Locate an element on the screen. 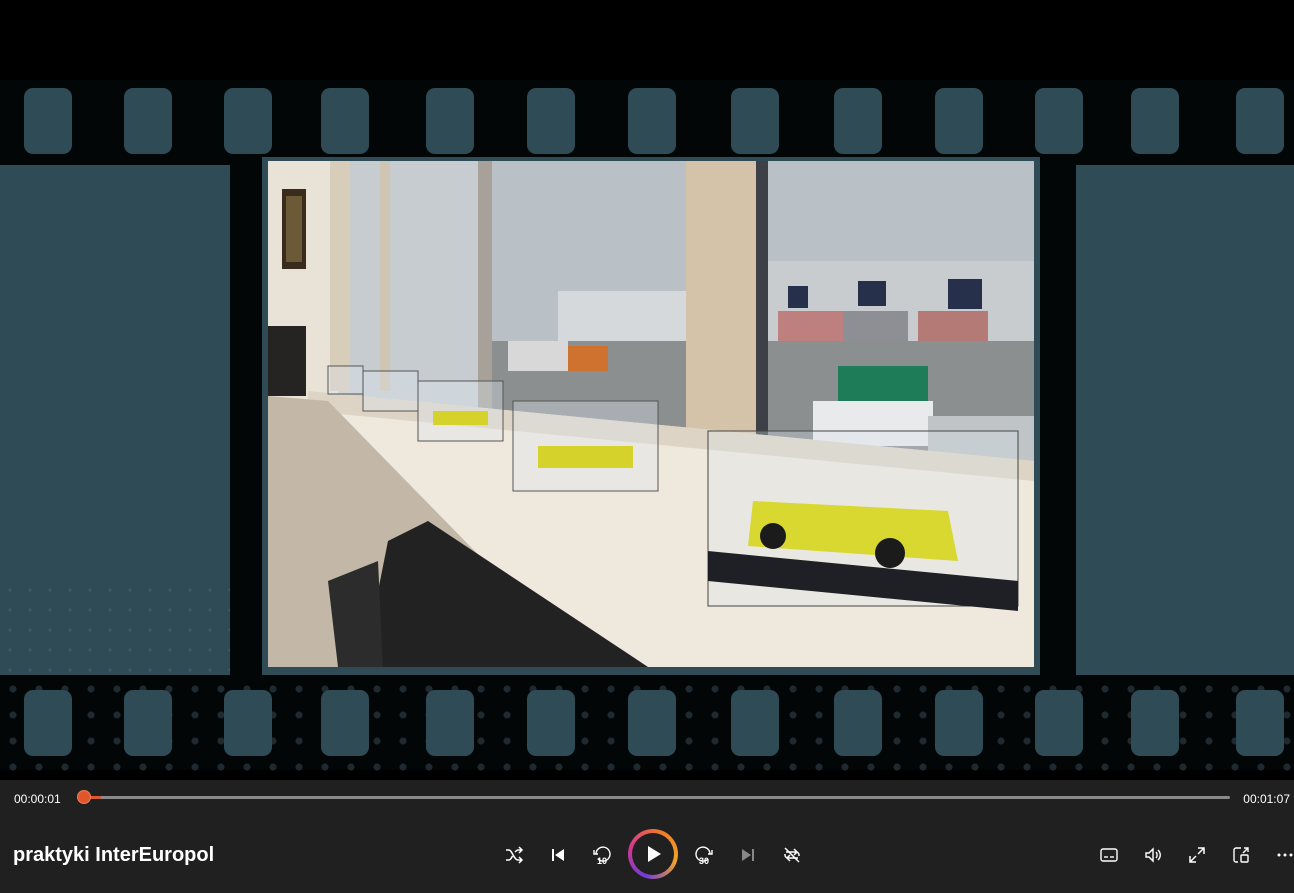 Image resolution: width=1294 pixels, height=893 pixels. captions-icon is located at coordinates (1109, 855).